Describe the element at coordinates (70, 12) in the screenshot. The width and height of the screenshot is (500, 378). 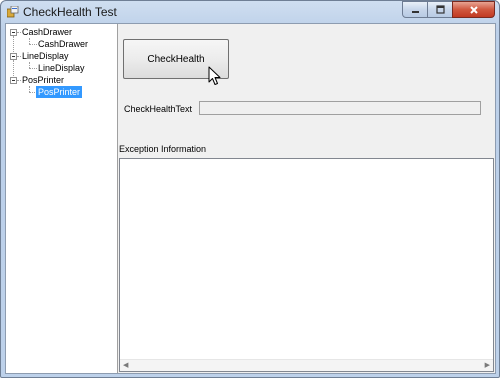
I see `window-title: CheckHealth Test` at that location.